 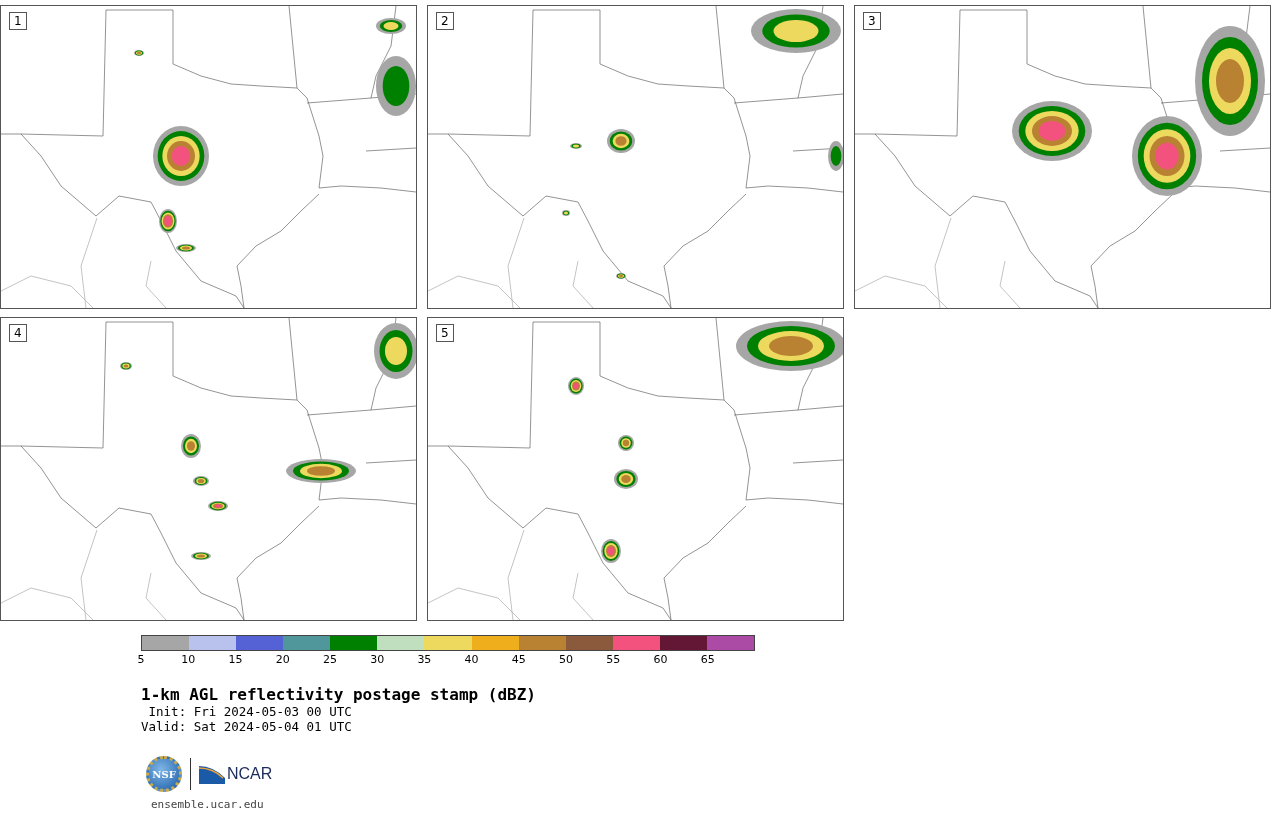 What do you see at coordinates (377, 659) in the screenshot?
I see `tick-label: 30` at bounding box center [377, 659].